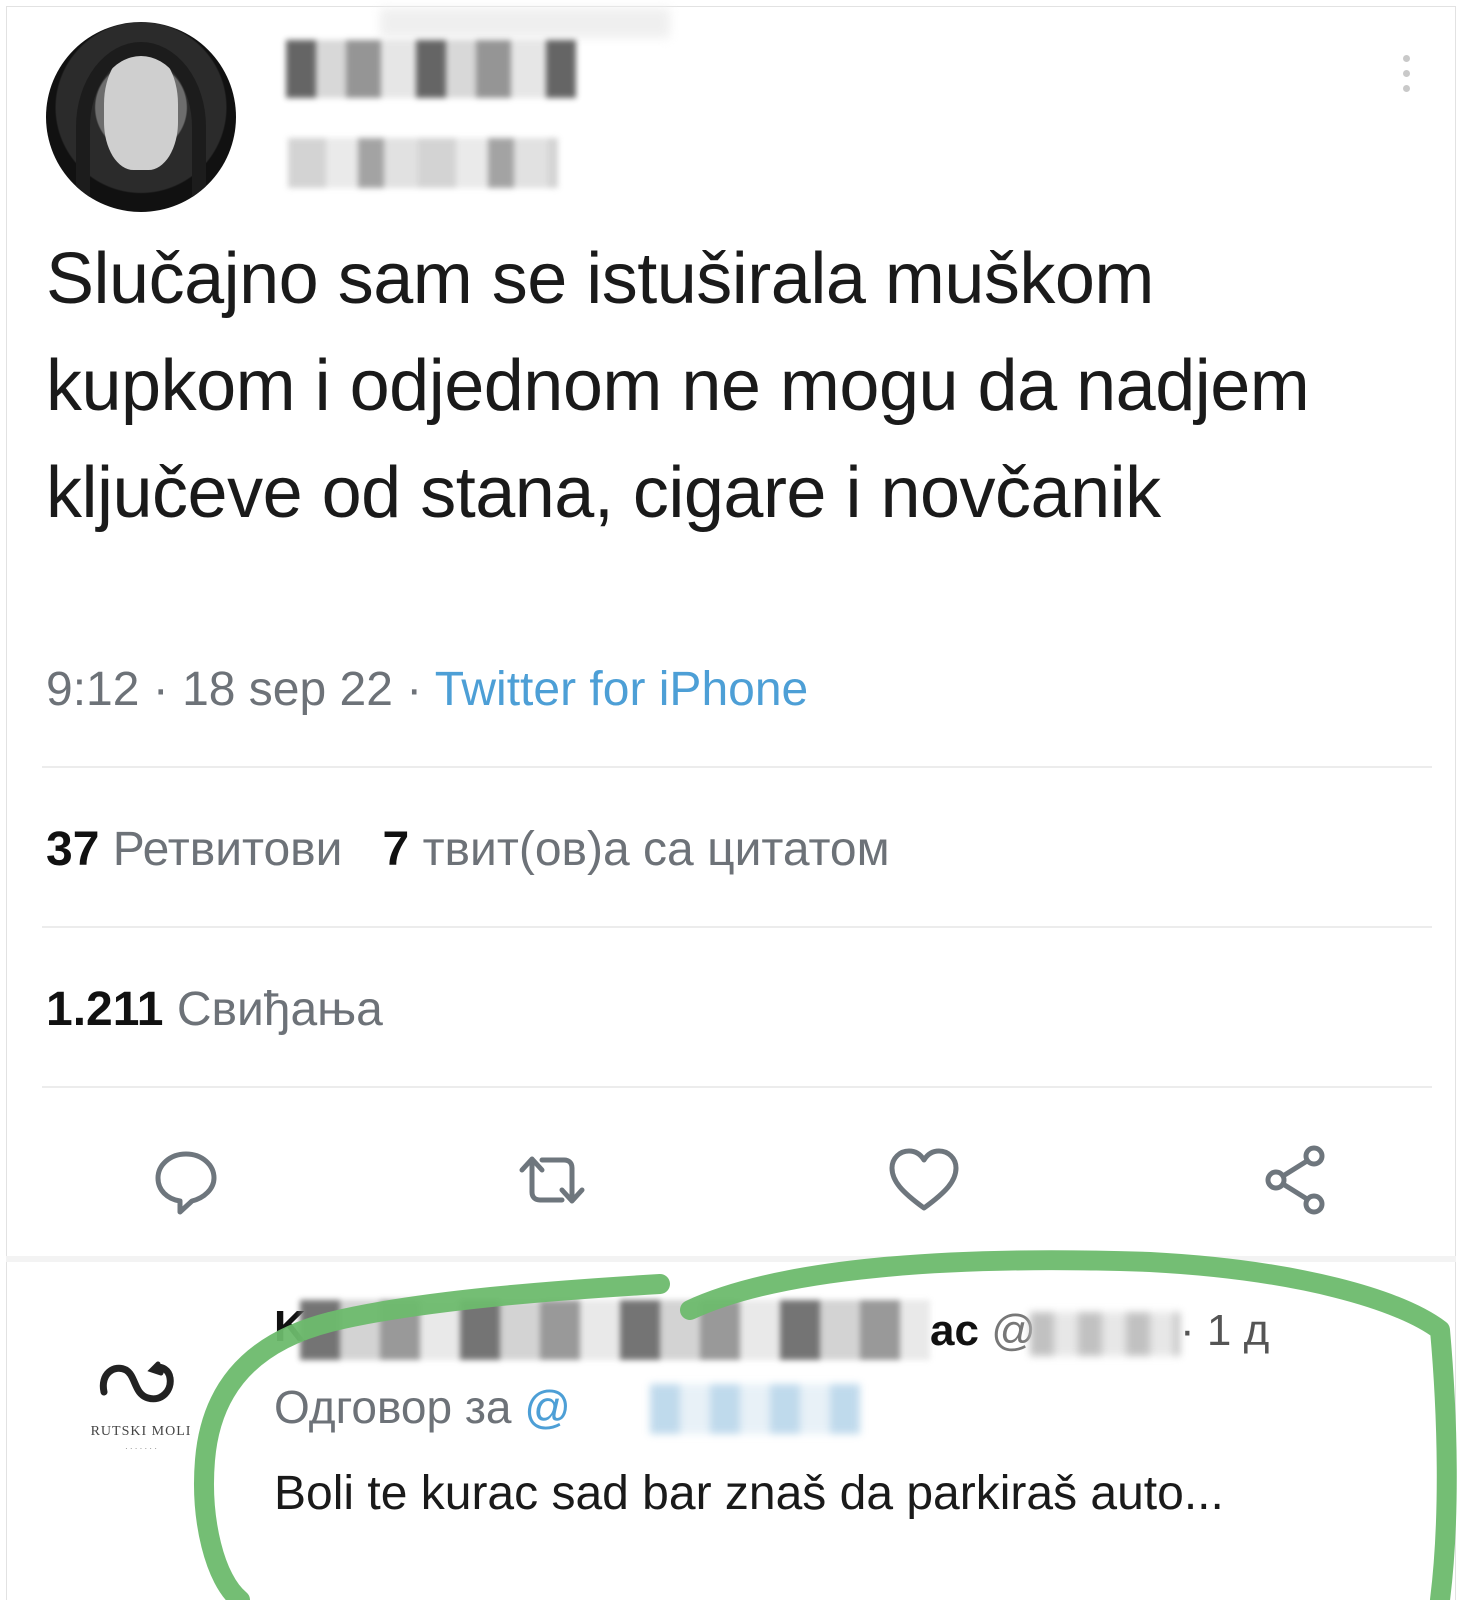  What do you see at coordinates (186, 1180) in the screenshot?
I see `reply-icon` at bounding box center [186, 1180].